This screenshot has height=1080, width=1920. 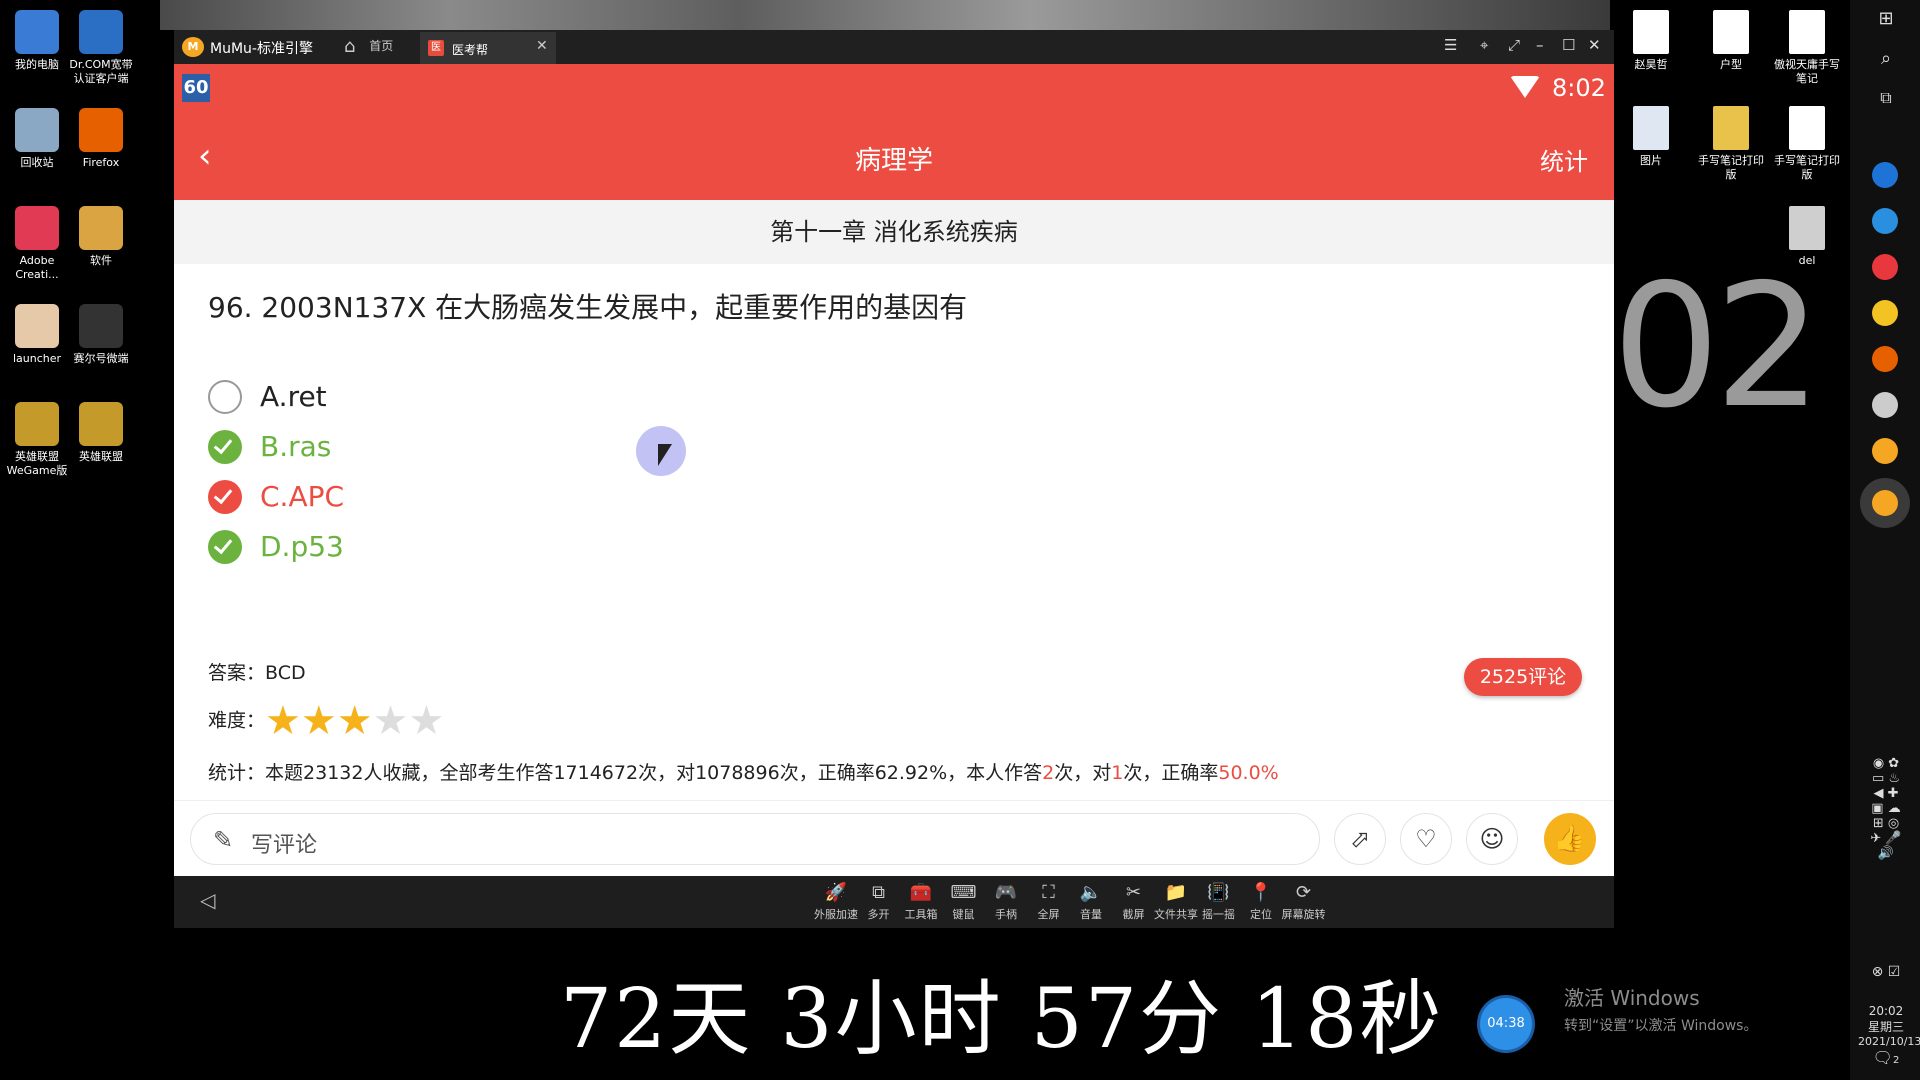 What do you see at coordinates (508, 446) in the screenshot?
I see `option-b: B.ras` at bounding box center [508, 446].